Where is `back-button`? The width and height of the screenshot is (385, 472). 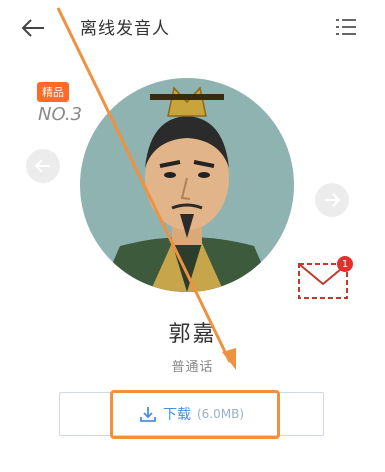 back-button is located at coordinates (33, 28).